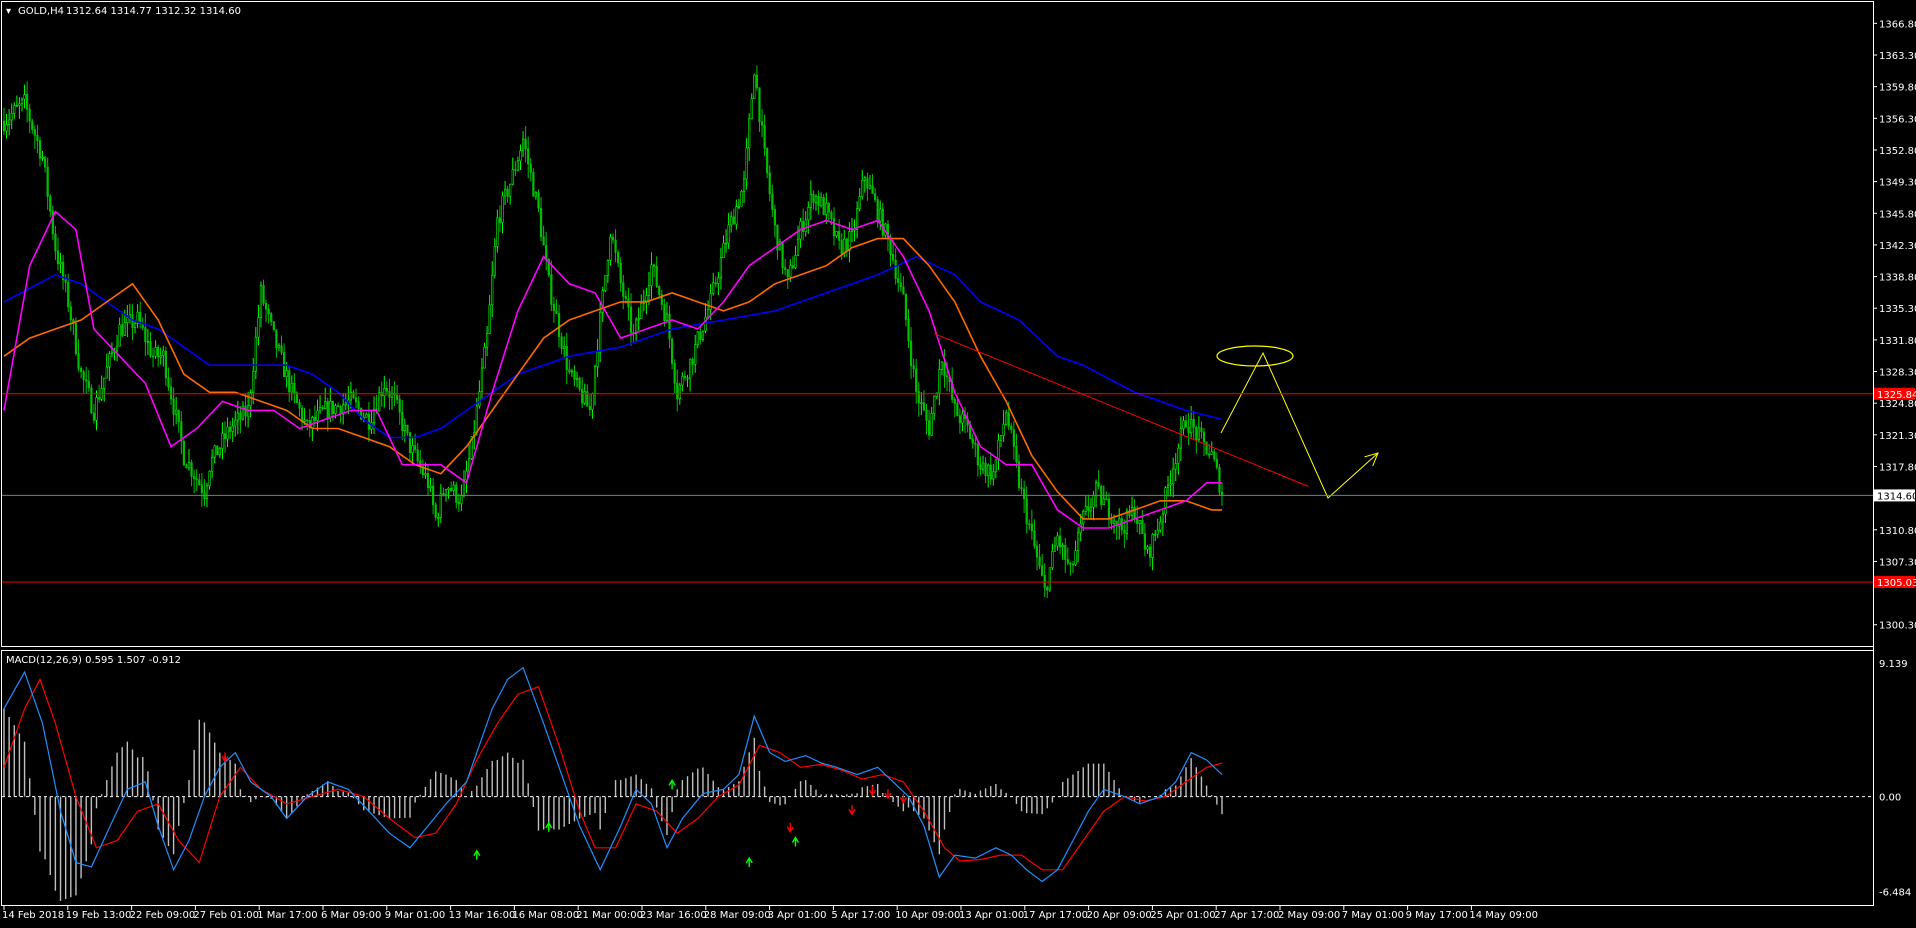 The image size is (1916, 928). I want to click on time-tick-label: 16 Mar 08:00, so click(545, 915).